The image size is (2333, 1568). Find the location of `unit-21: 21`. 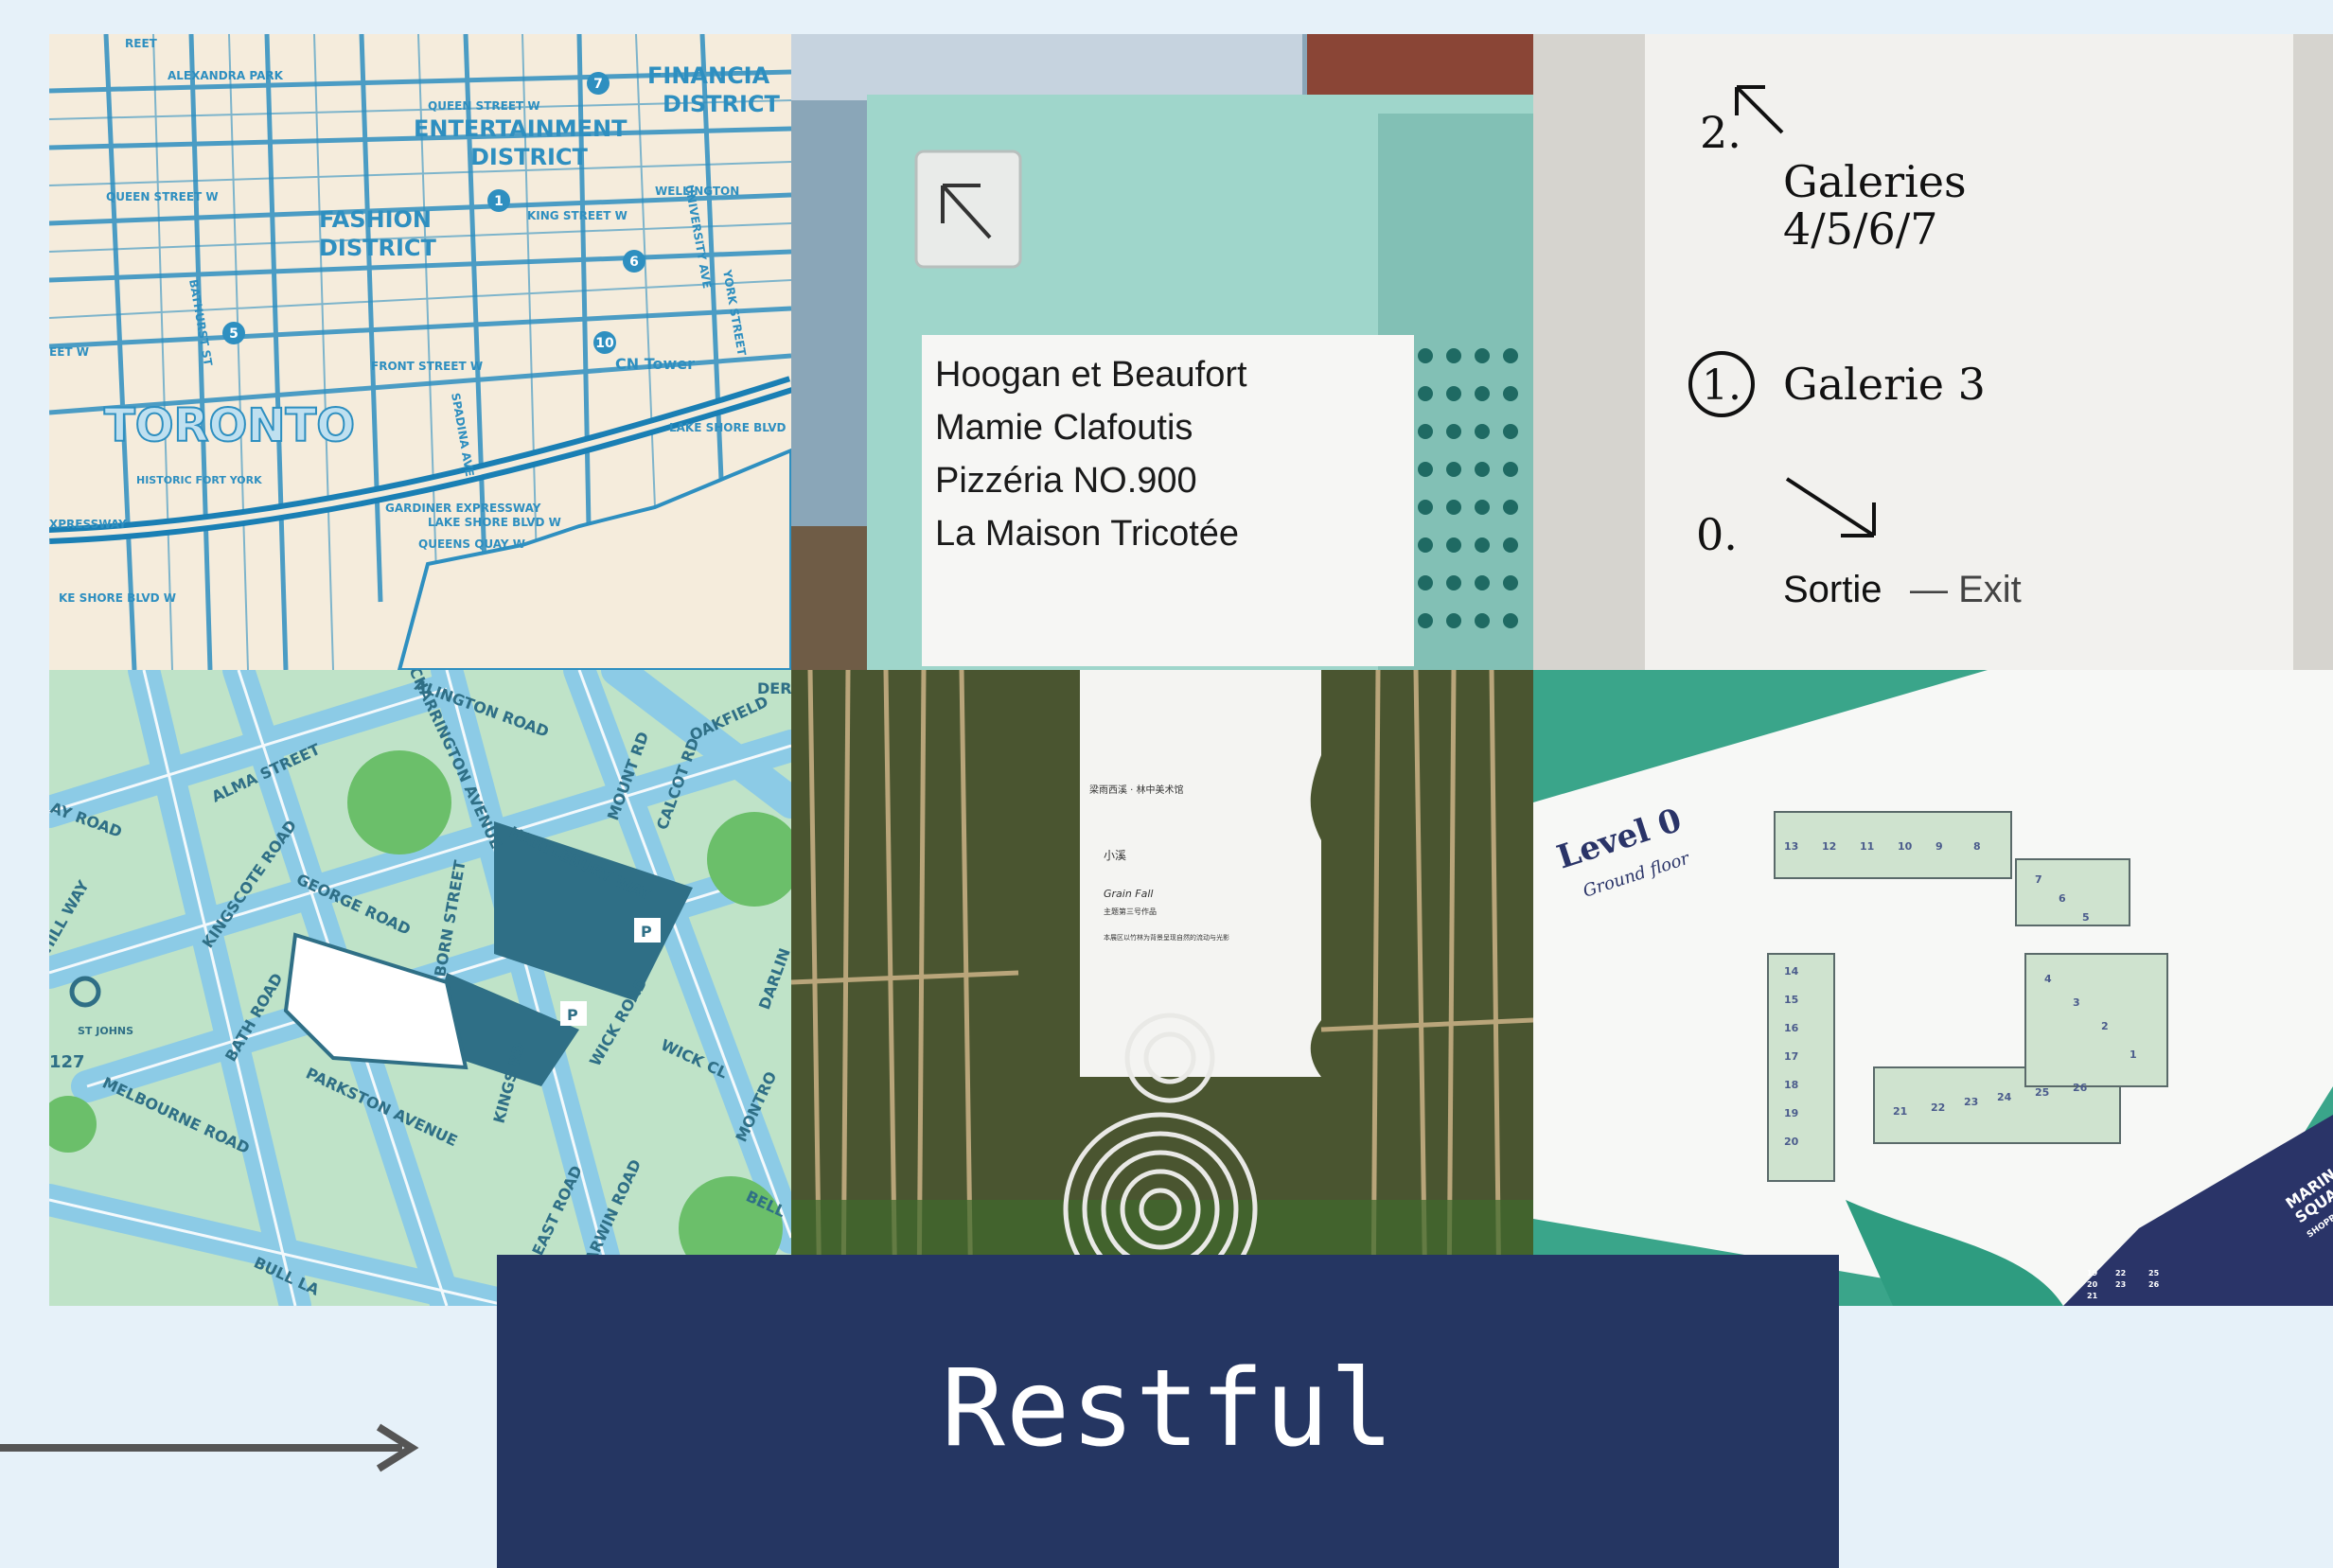

unit-21: 21 is located at coordinates (1900, 1111).